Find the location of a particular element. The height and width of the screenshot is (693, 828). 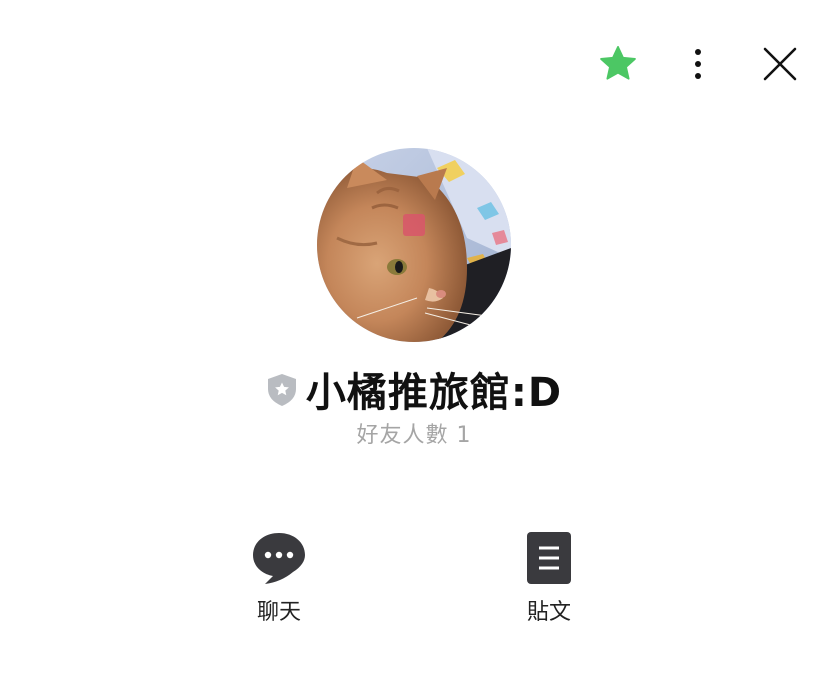

close-button is located at coordinates (780, 64).